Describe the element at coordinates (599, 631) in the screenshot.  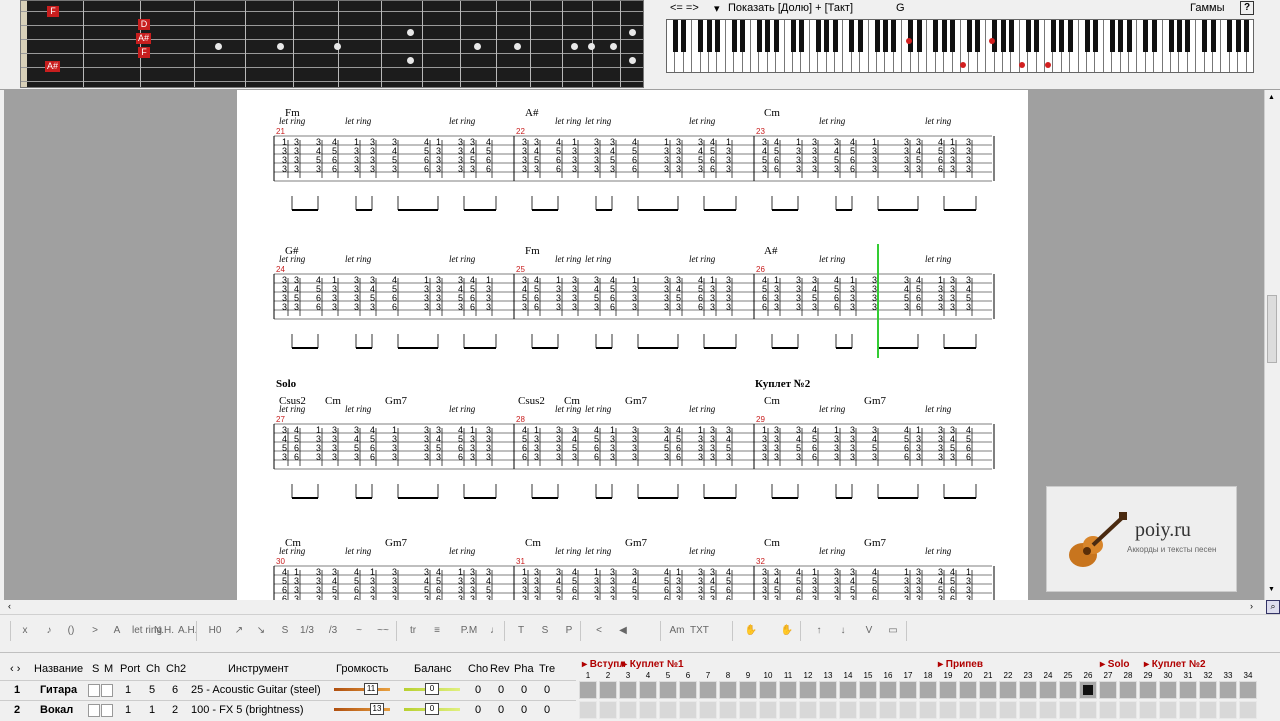
I see `toolbar-button: <` at that location.